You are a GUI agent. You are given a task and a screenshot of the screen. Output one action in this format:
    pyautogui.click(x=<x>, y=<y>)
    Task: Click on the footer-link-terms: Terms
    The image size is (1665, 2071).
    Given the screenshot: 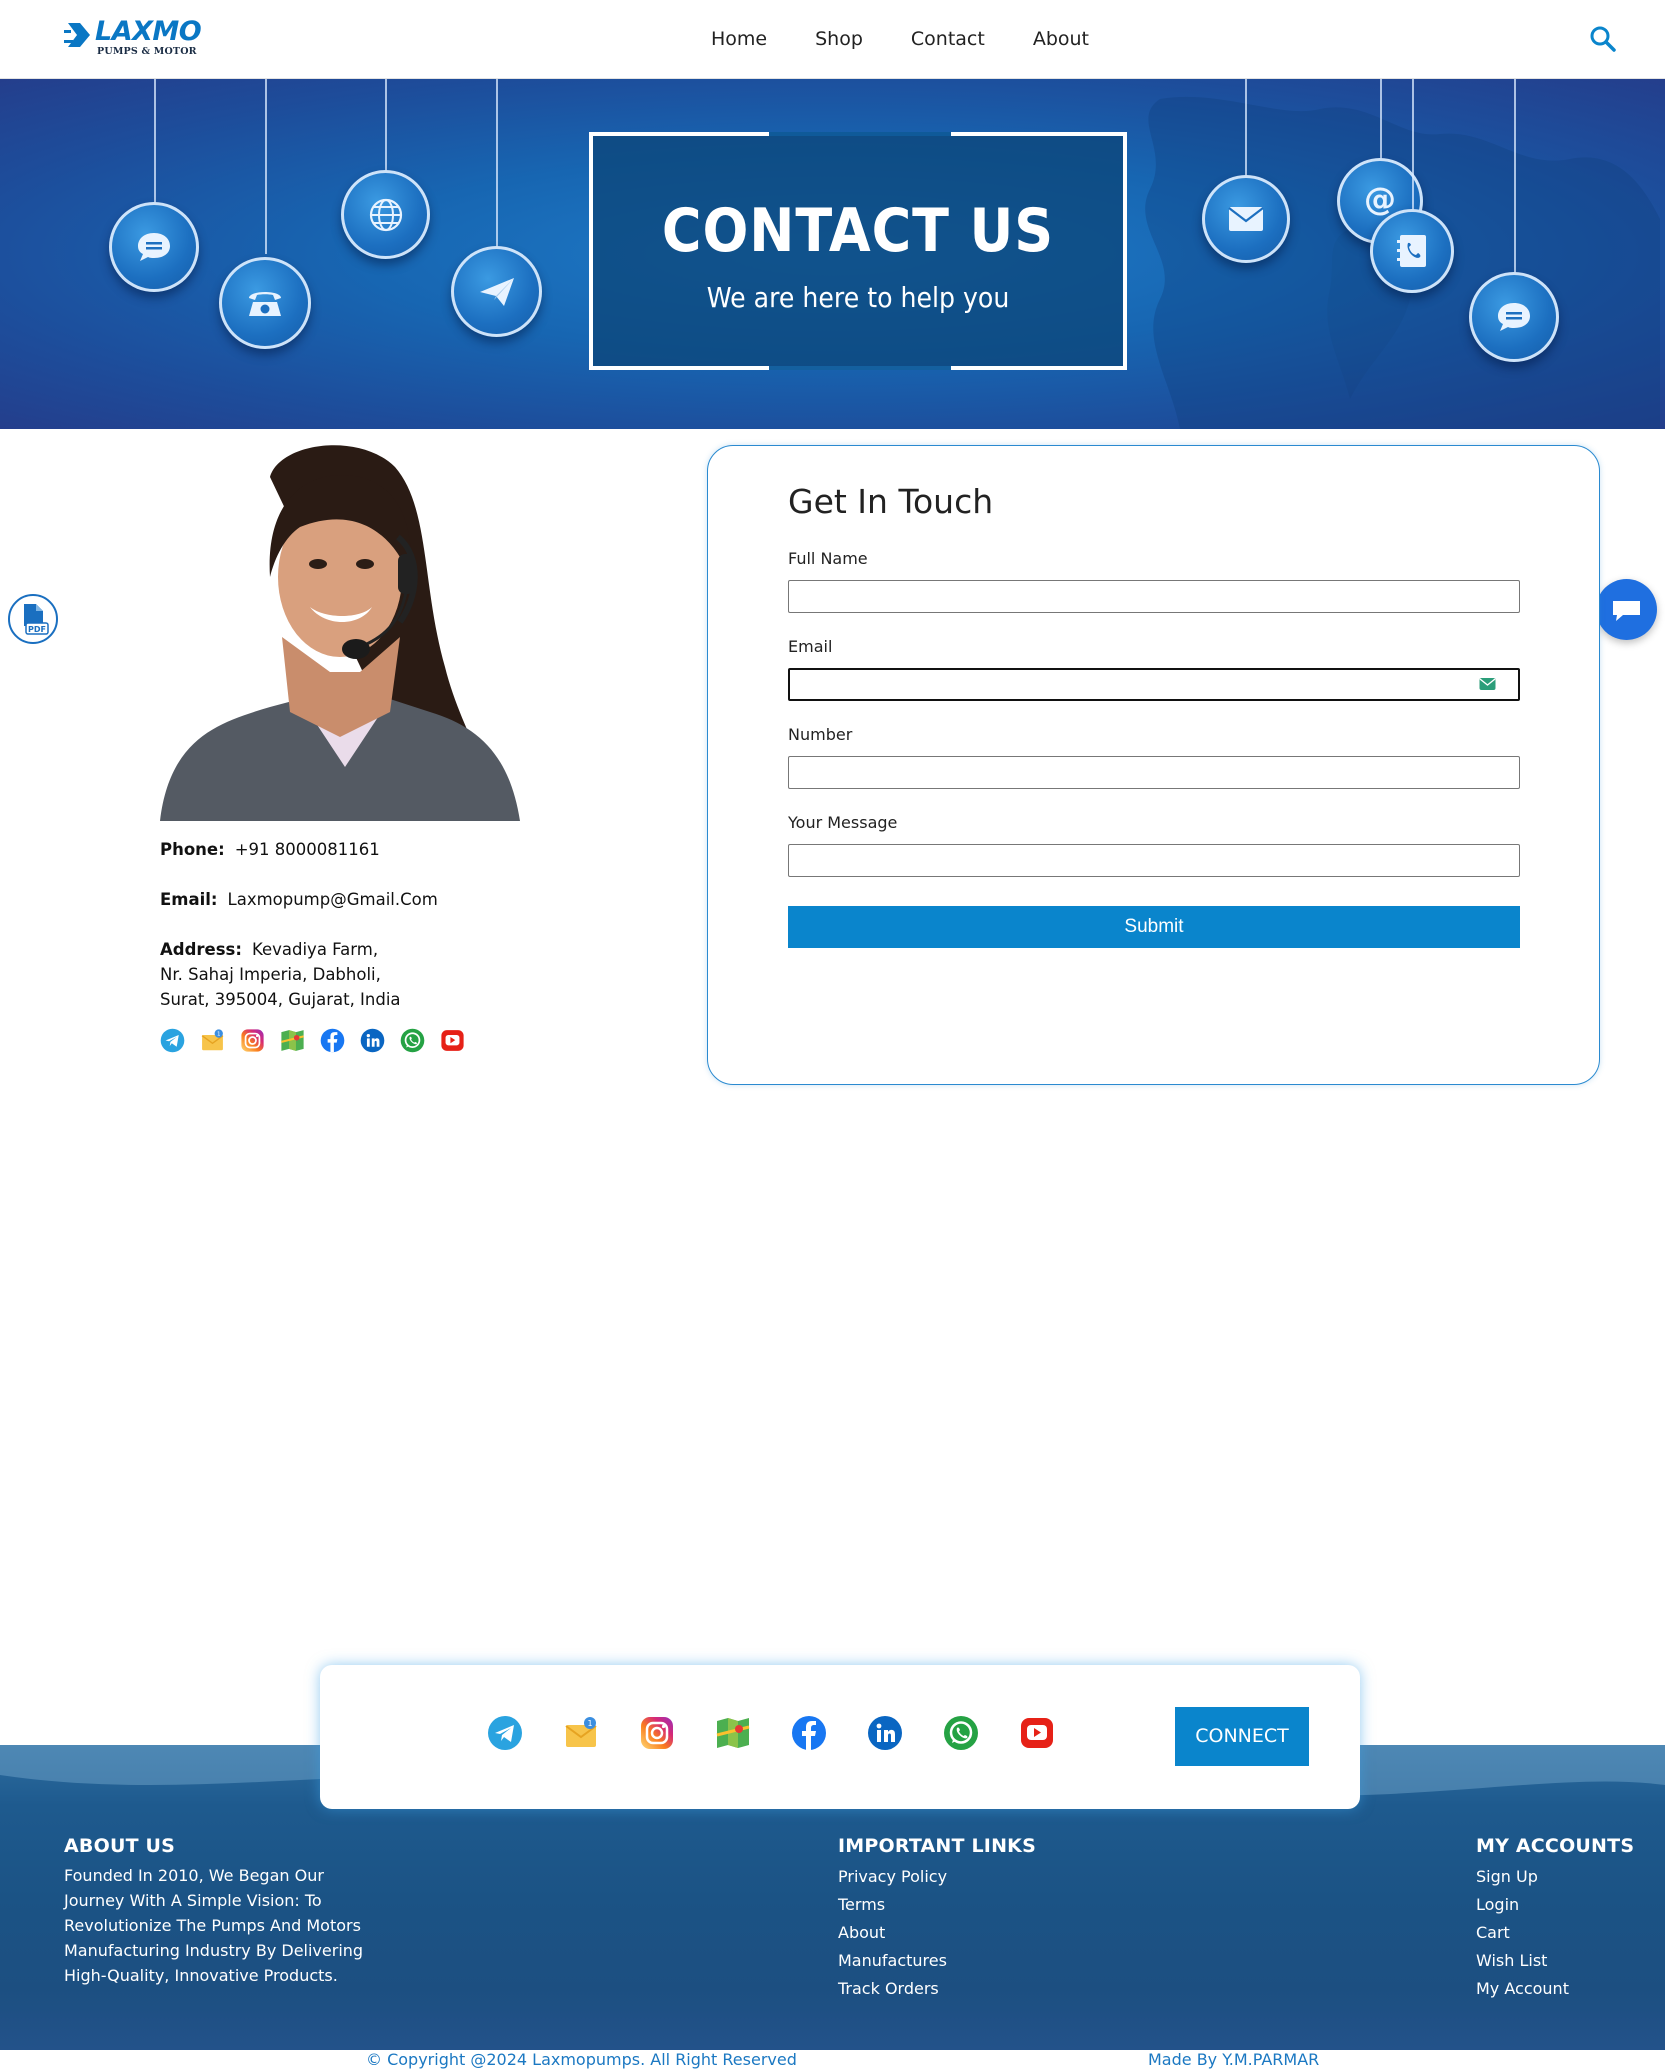 What is the action you would take?
    pyautogui.click(x=963, y=1905)
    